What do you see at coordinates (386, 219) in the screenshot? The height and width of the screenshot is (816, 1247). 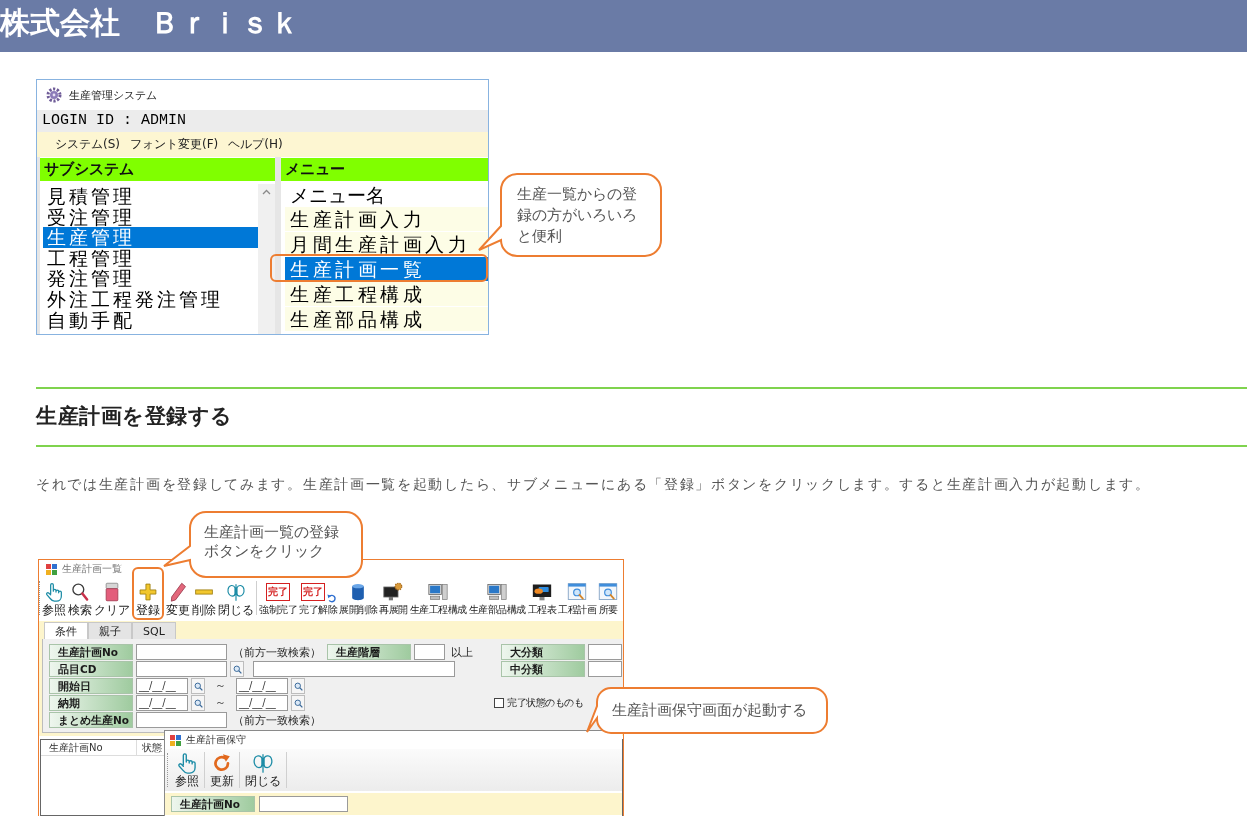 I see `menu-list-item: 生産計画入力` at bounding box center [386, 219].